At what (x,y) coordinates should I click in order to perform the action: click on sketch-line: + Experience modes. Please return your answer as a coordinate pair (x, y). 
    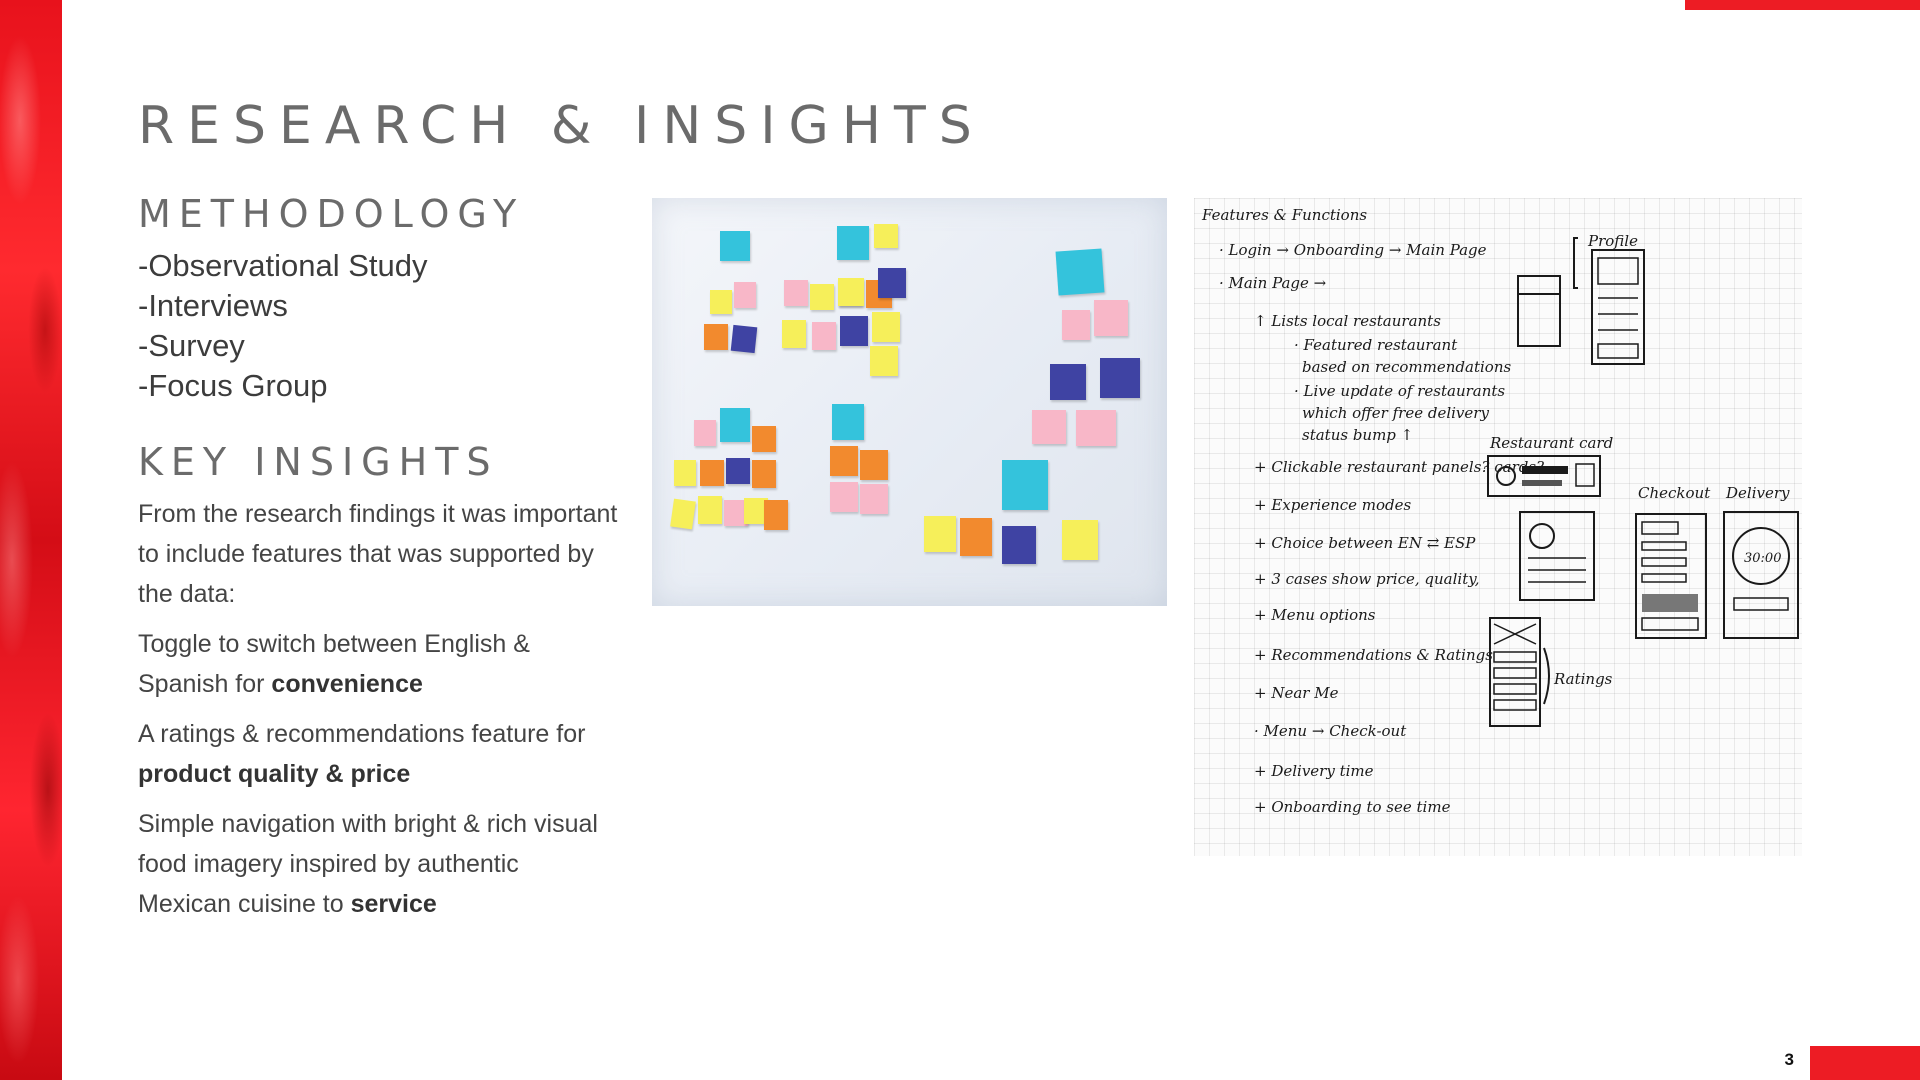
    Looking at the image, I should click on (1333, 505).